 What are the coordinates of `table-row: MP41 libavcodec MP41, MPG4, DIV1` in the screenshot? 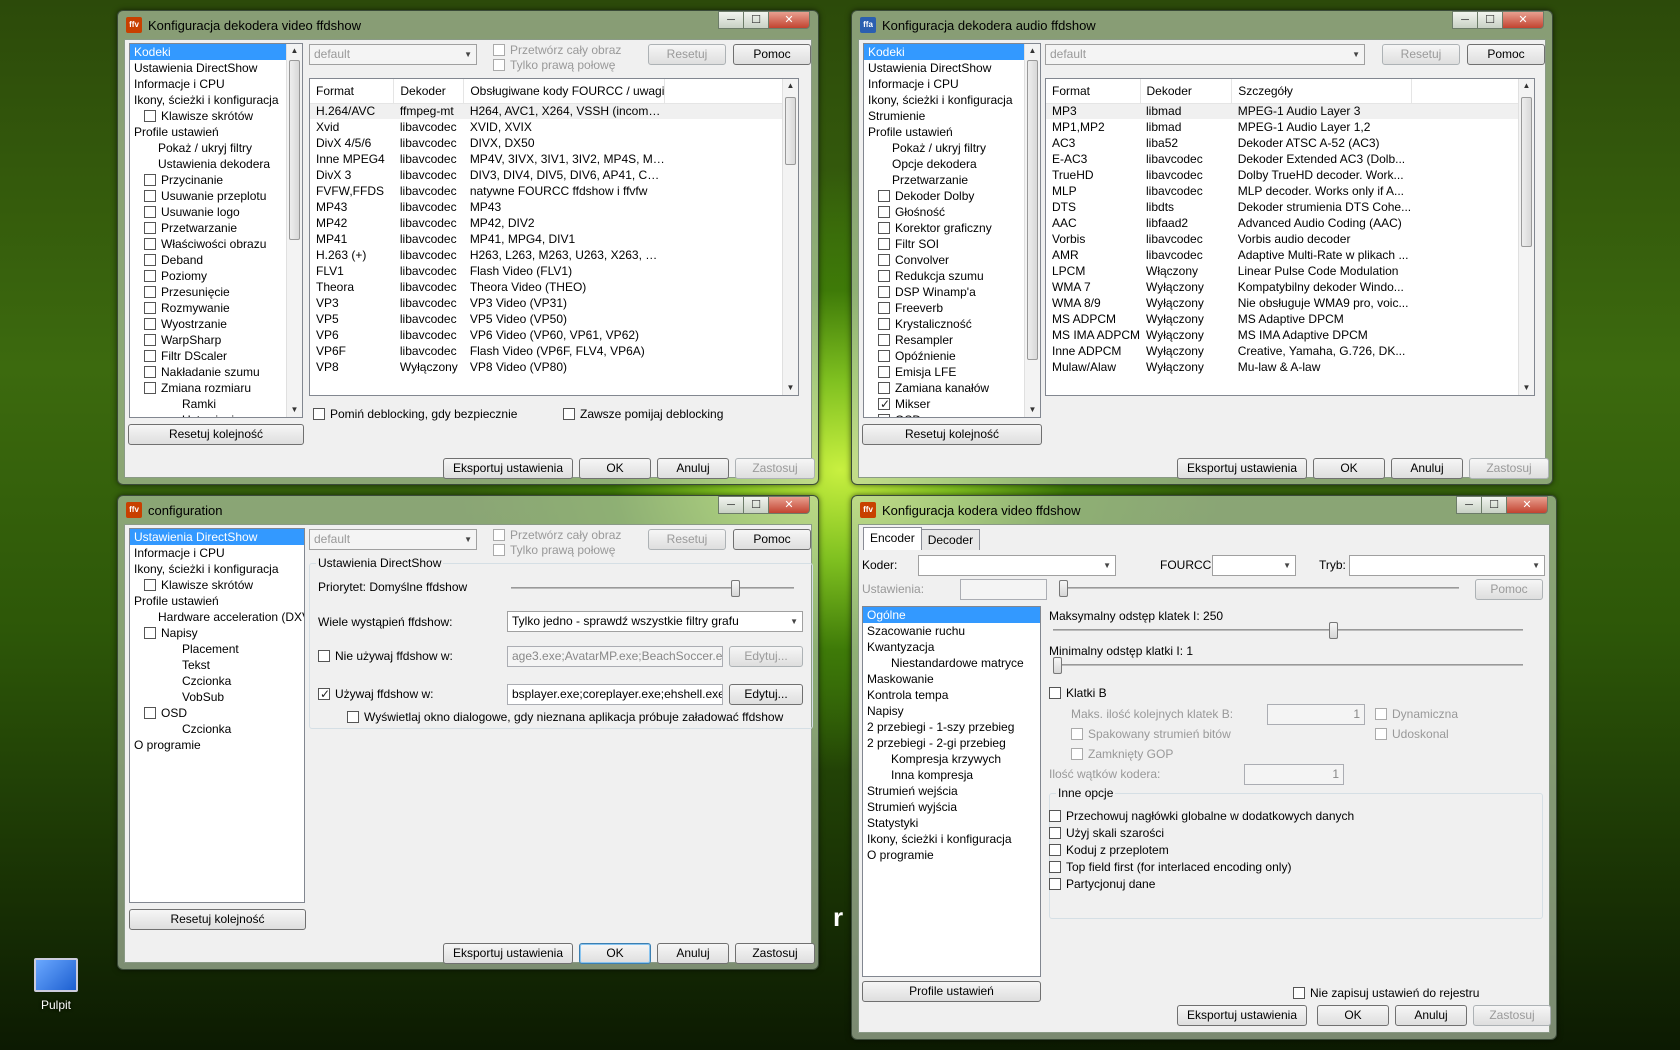 It's located at (554, 239).